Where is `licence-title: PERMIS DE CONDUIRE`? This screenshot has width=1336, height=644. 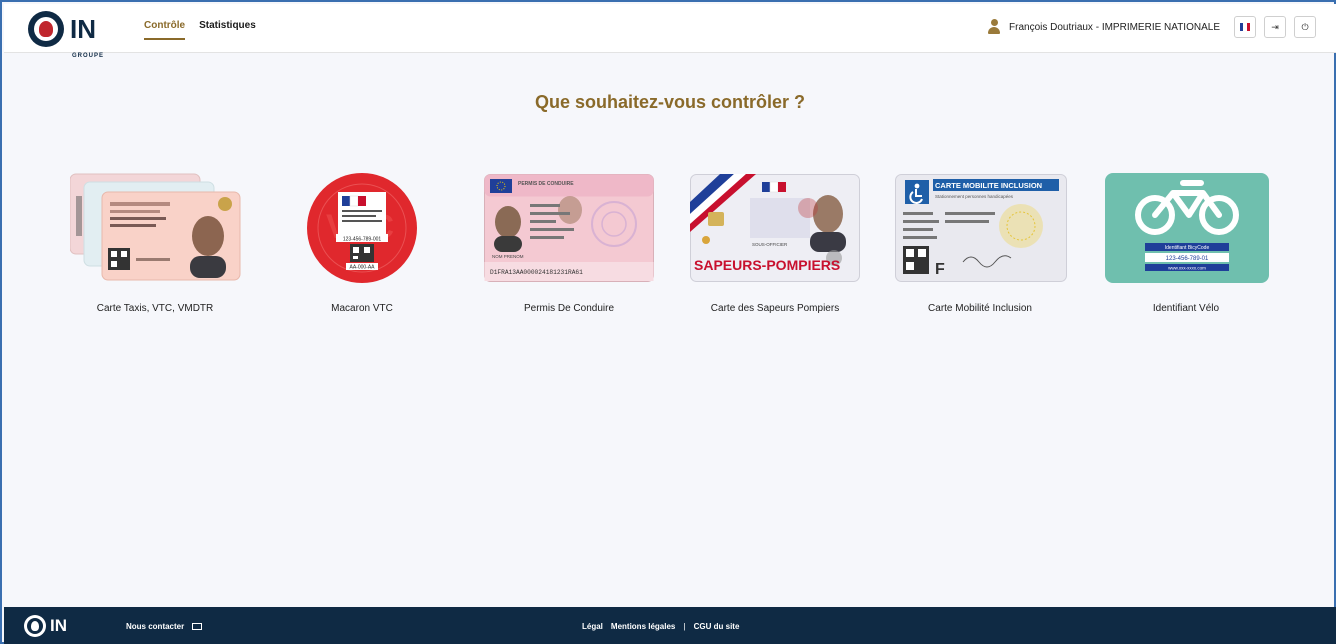 licence-title: PERMIS DE CONDUIRE is located at coordinates (546, 184).